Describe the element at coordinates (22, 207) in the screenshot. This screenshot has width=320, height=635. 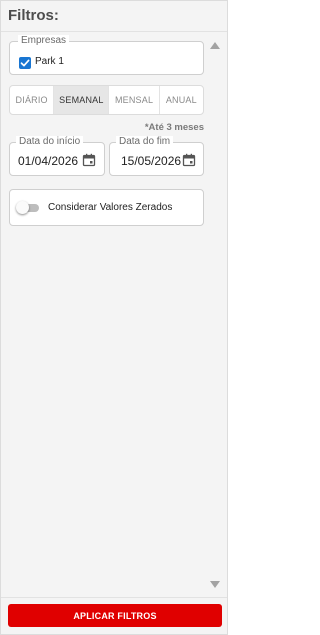
I see `zero-values-toggle-thumb` at that location.